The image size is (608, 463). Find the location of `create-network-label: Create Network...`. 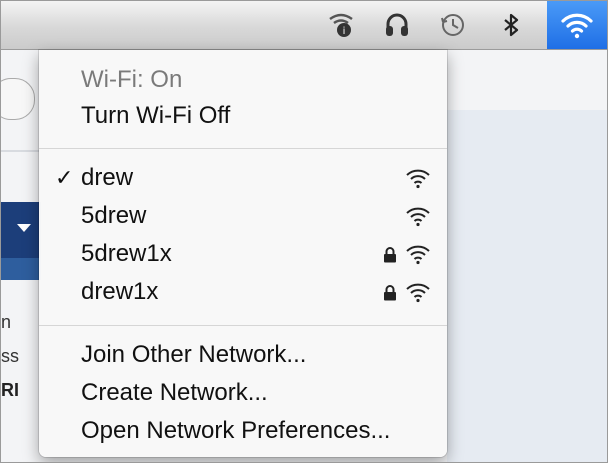

create-network-label: Create Network... is located at coordinates (174, 392).